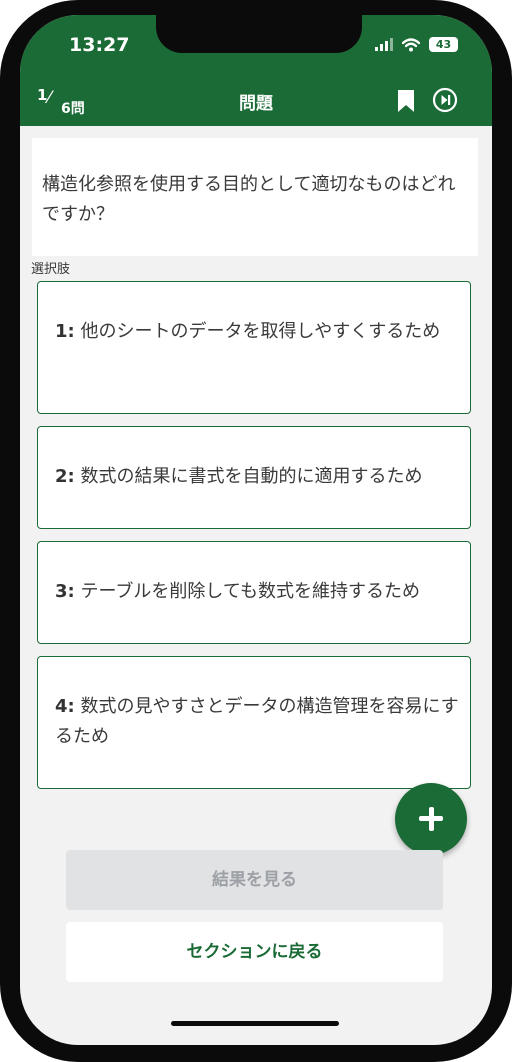  Describe the element at coordinates (406, 101) in the screenshot. I see `bookmark-icon` at that location.